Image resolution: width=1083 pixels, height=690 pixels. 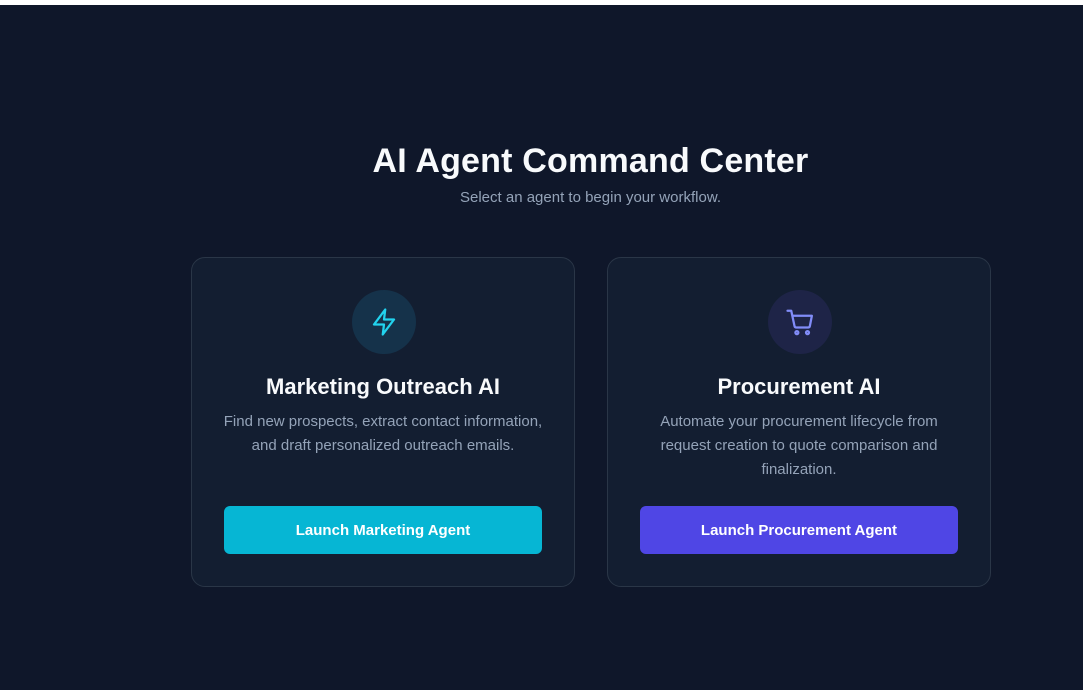 I want to click on marketing-agent-title: Marketing Outreach AI, so click(x=383, y=386).